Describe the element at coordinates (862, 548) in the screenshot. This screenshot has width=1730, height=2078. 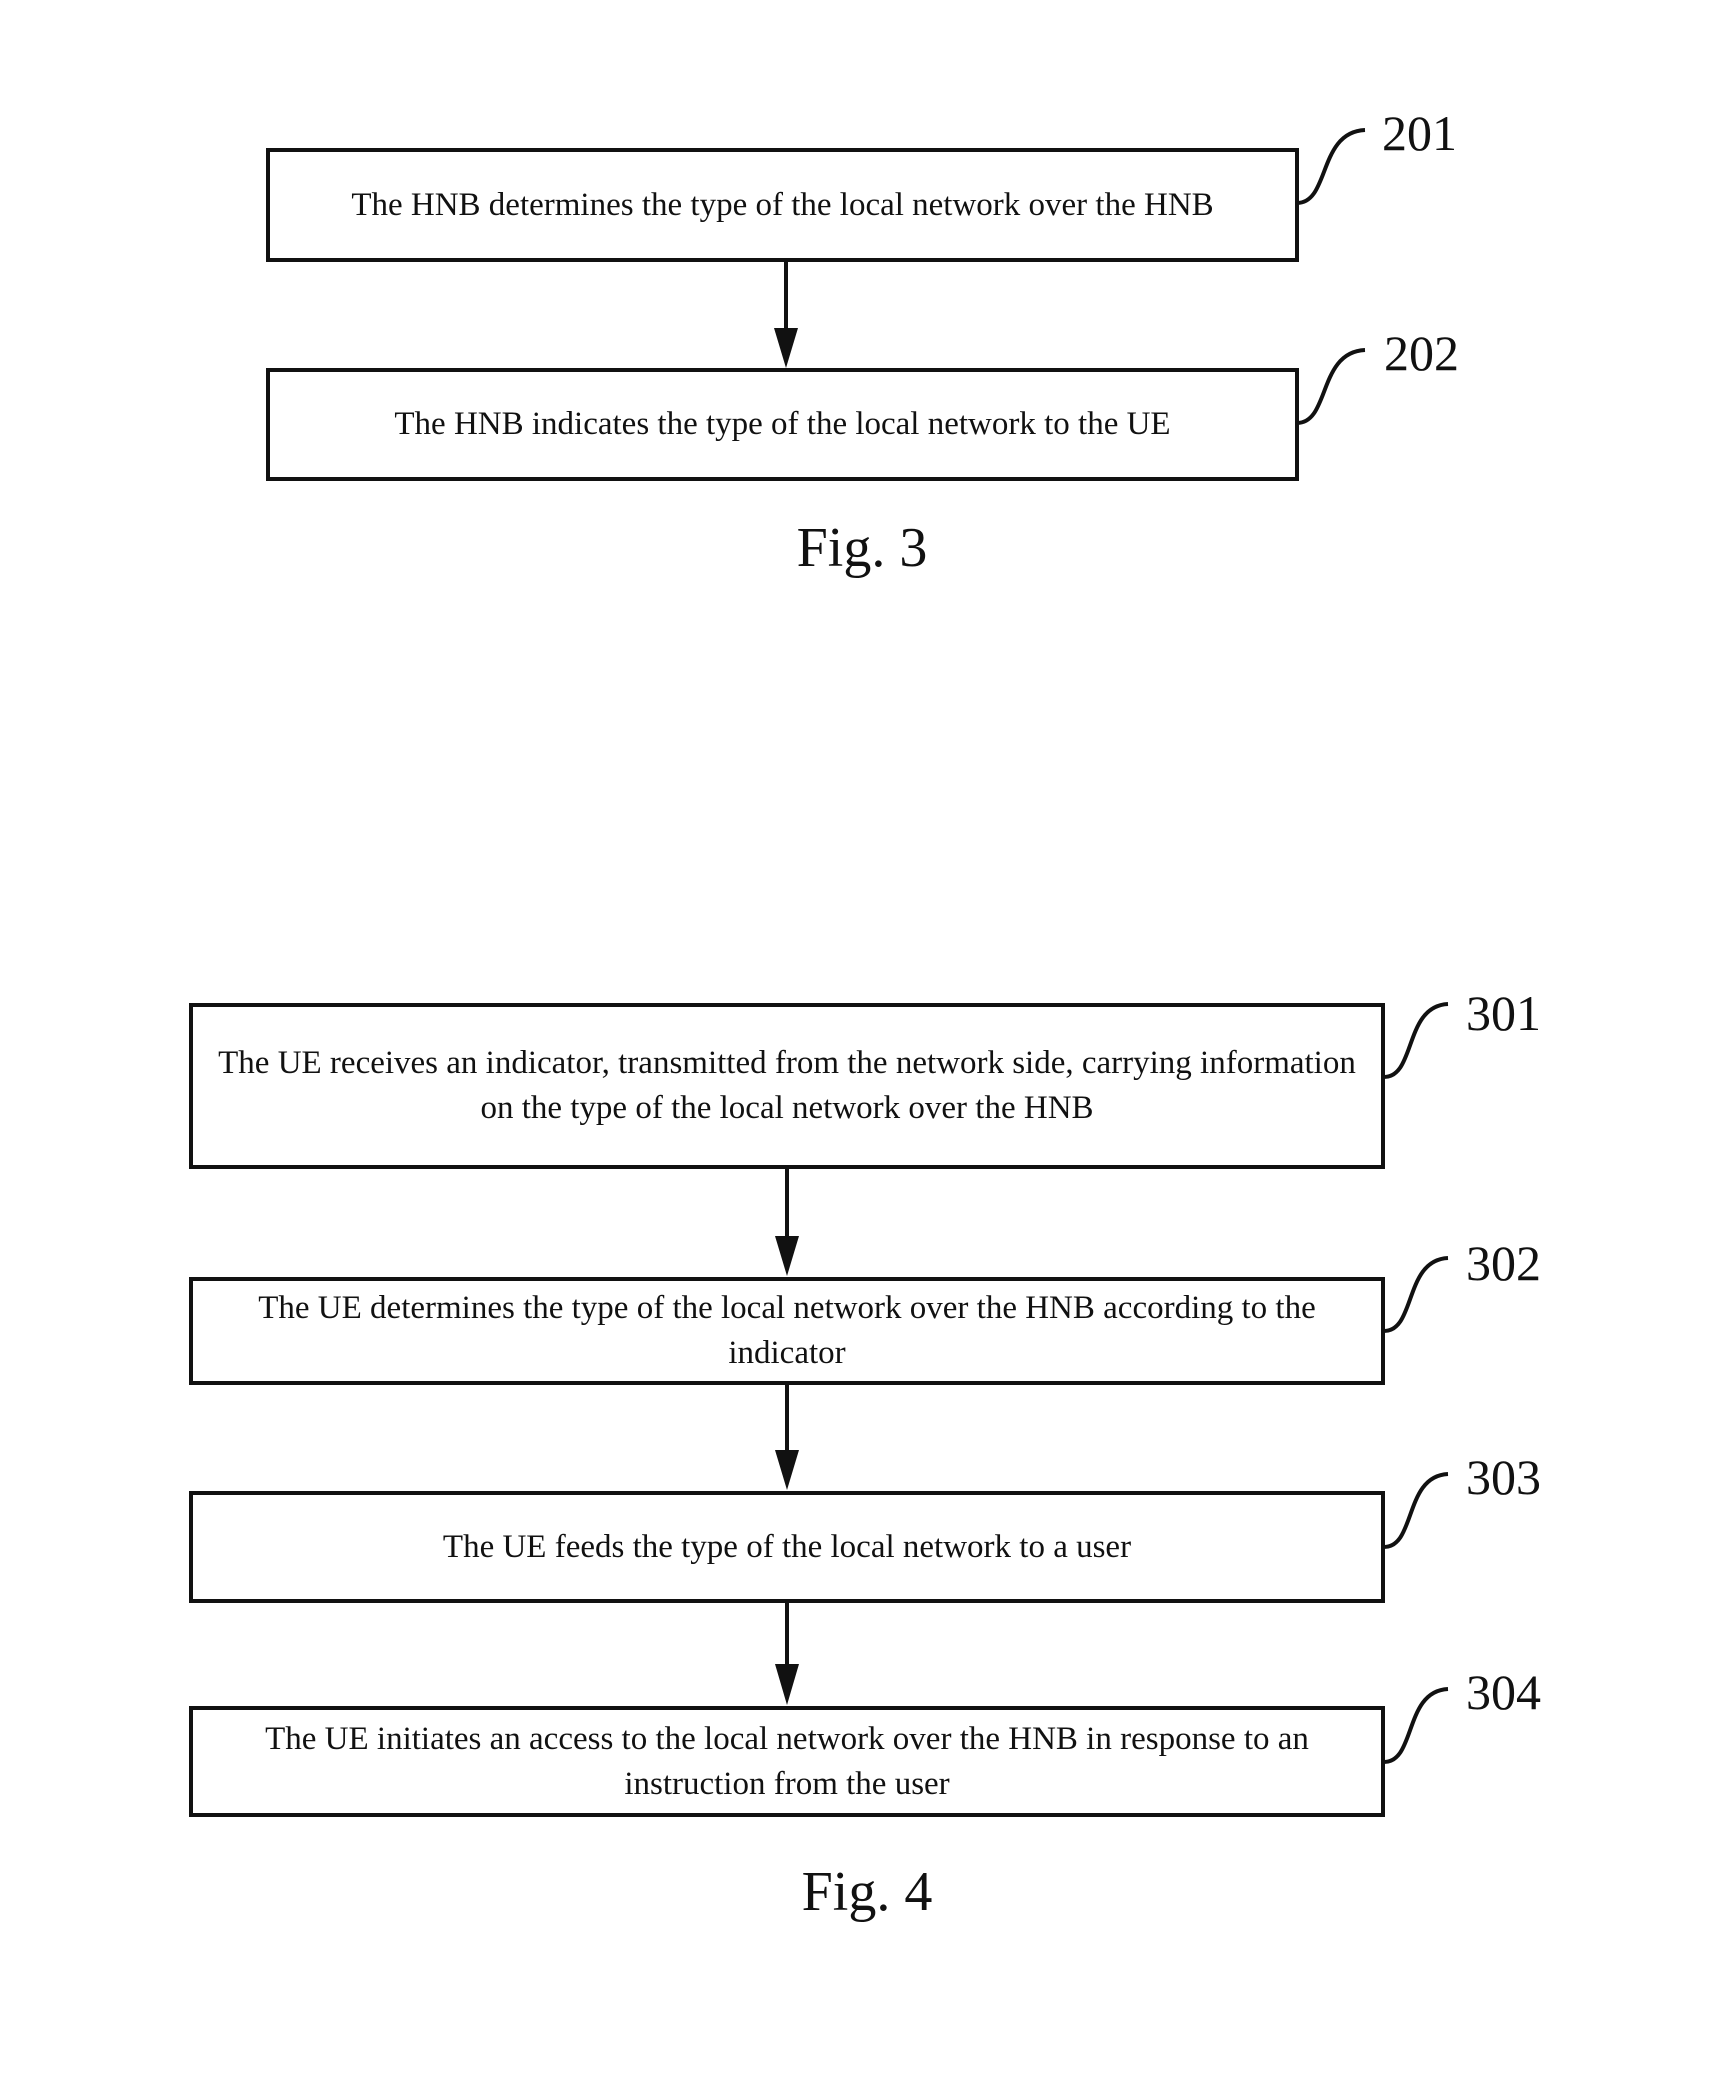
I see `figure-3-caption: Fig. 3` at that location.